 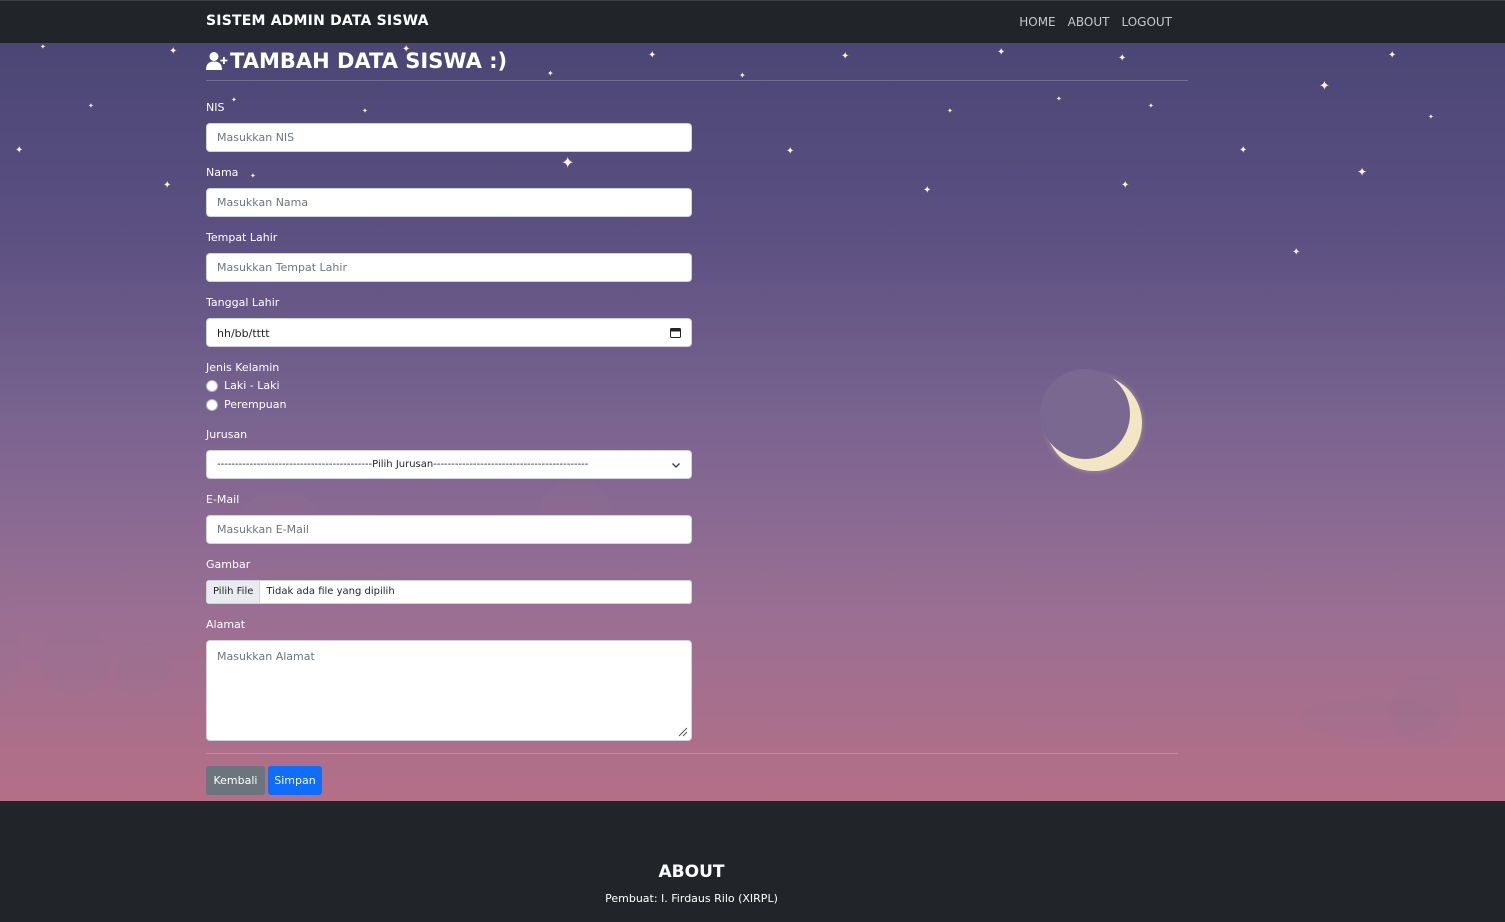 What do you see at coordinates (449, 267) in the screenshot?
I see `tempat-lahir-input` at bounding box center [449, 267].